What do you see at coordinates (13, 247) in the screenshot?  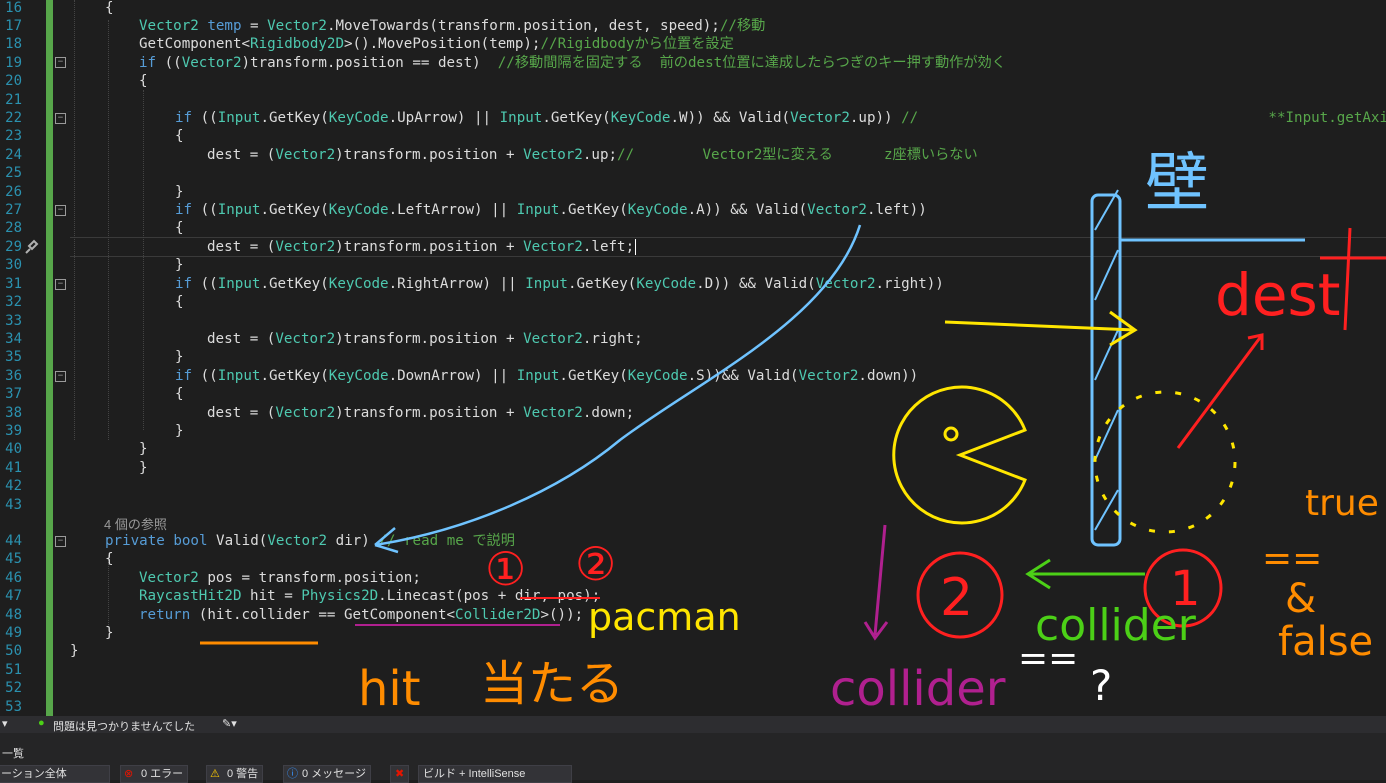 I see `line-number: 29` at bounding box center [13, 247].